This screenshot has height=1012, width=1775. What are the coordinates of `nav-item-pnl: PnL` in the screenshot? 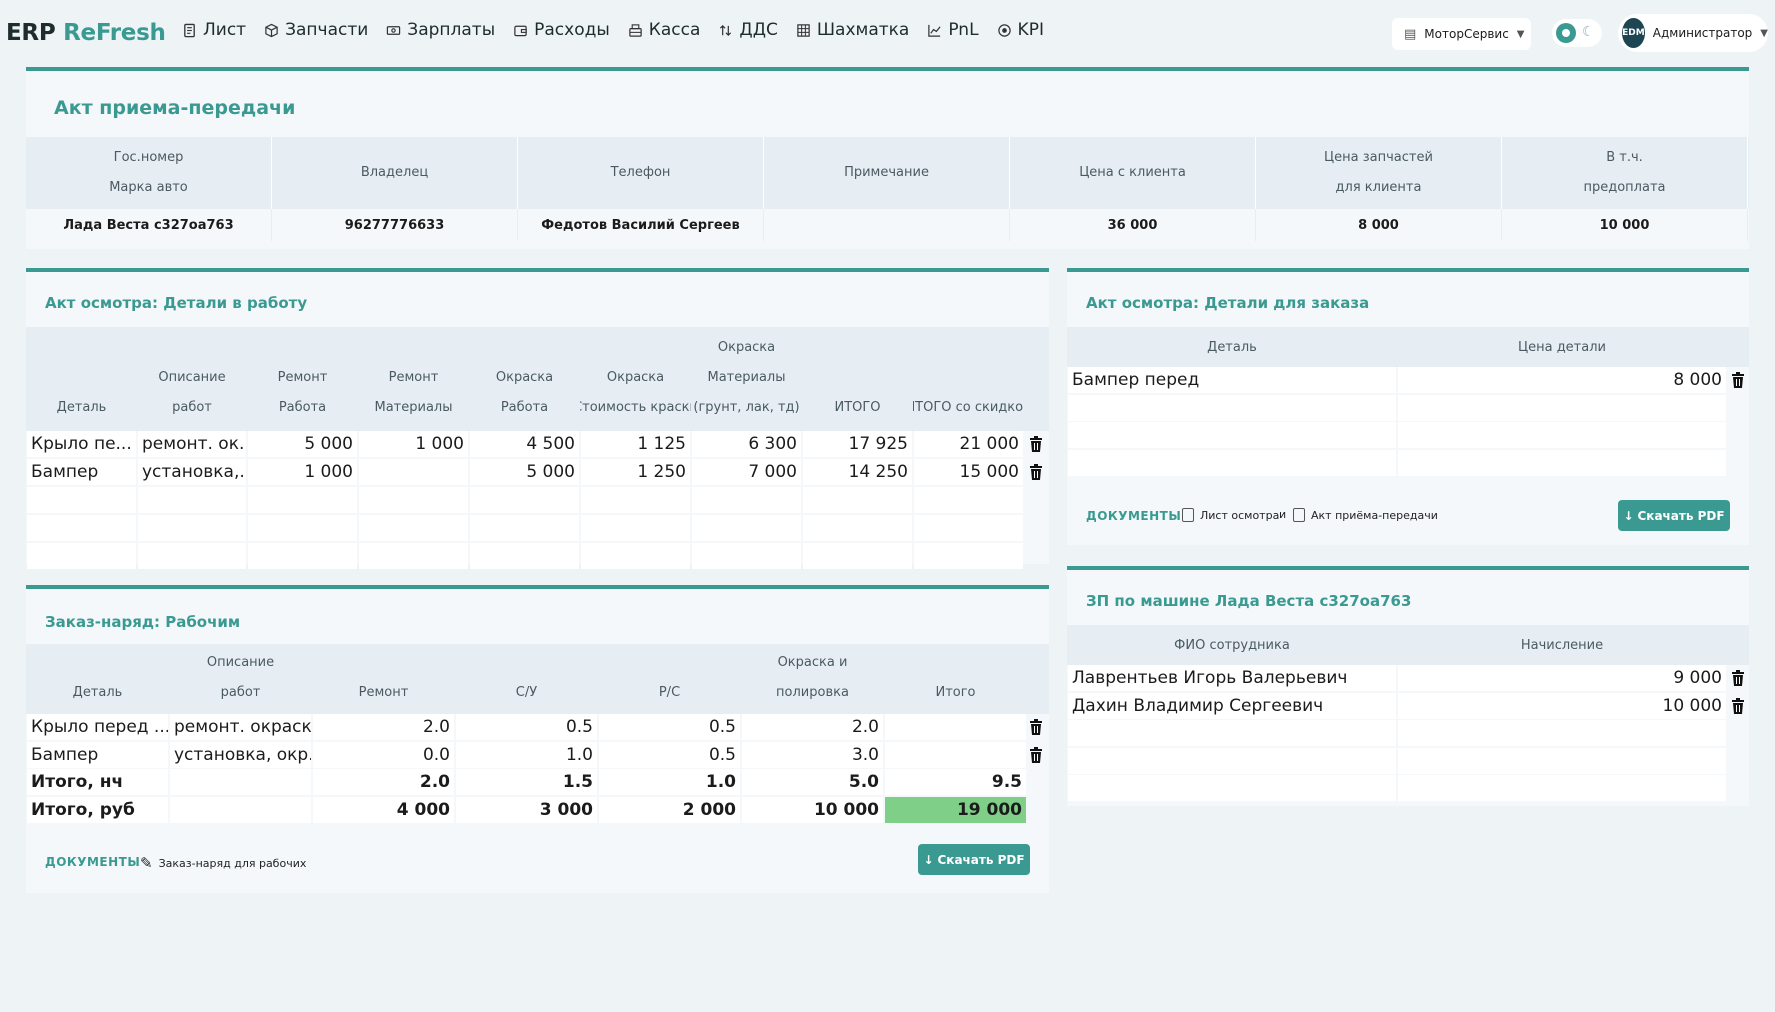 It's located at (953, 30).